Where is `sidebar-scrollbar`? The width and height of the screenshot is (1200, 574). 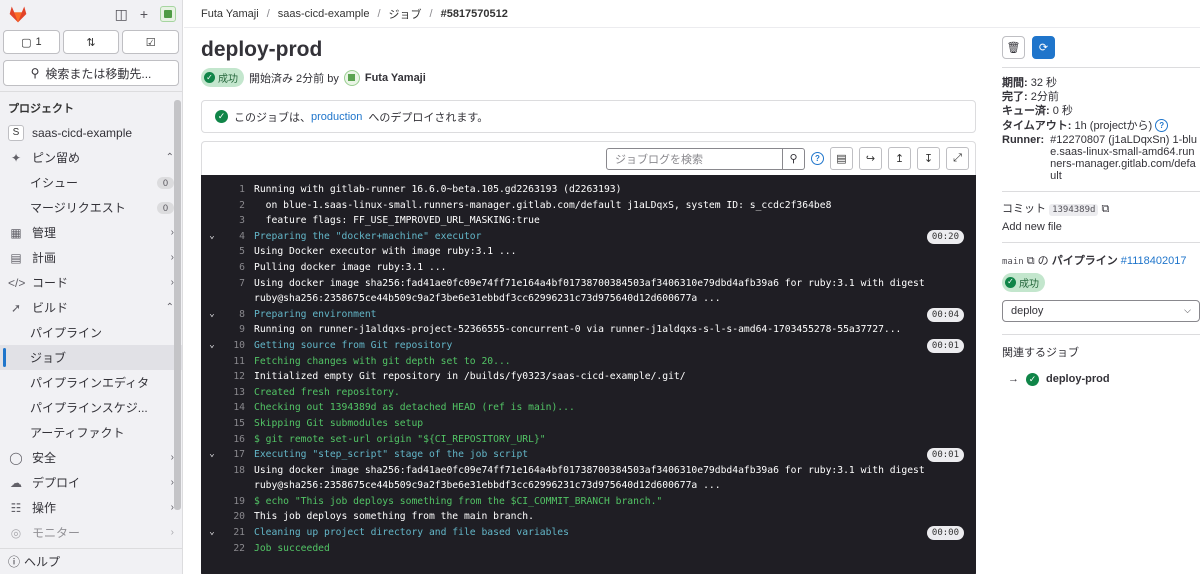
sidebar-scrollbar is located at coordinates (177, 305).